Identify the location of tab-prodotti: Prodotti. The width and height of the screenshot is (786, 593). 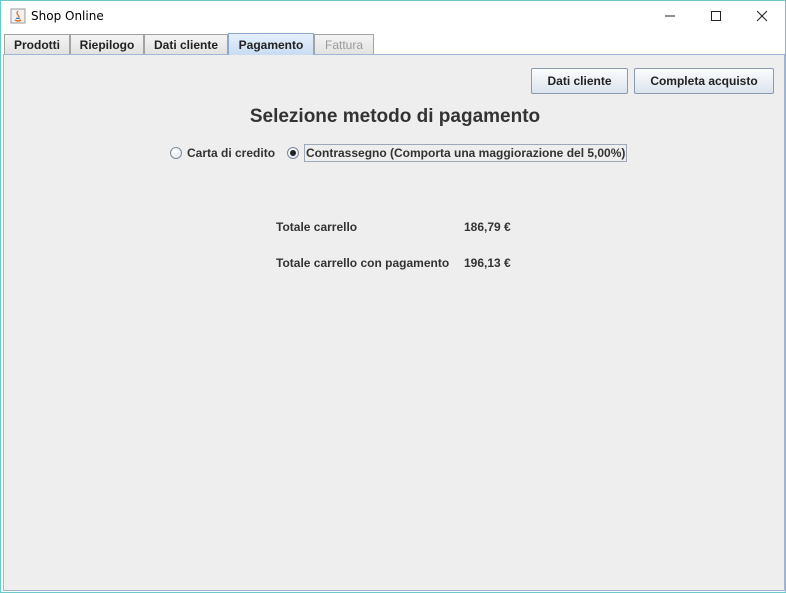
(37, 44).